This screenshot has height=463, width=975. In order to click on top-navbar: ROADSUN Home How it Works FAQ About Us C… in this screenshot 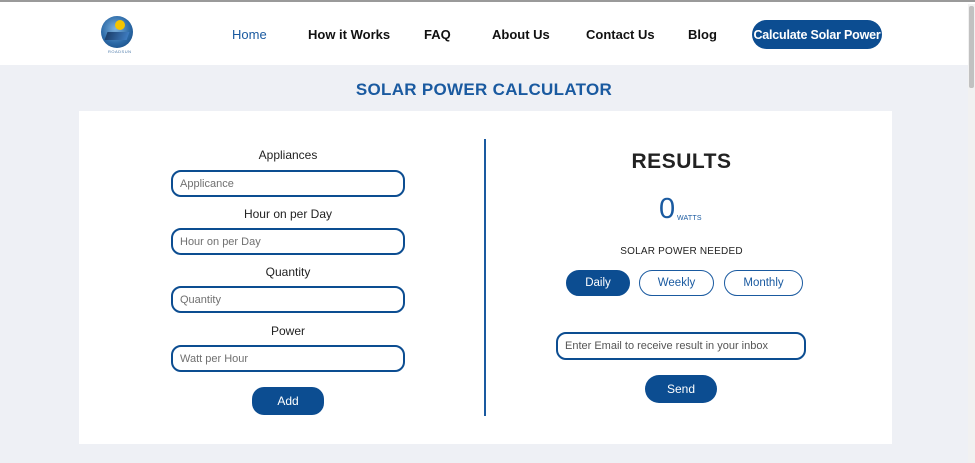, I will do `click(484, 34)`.